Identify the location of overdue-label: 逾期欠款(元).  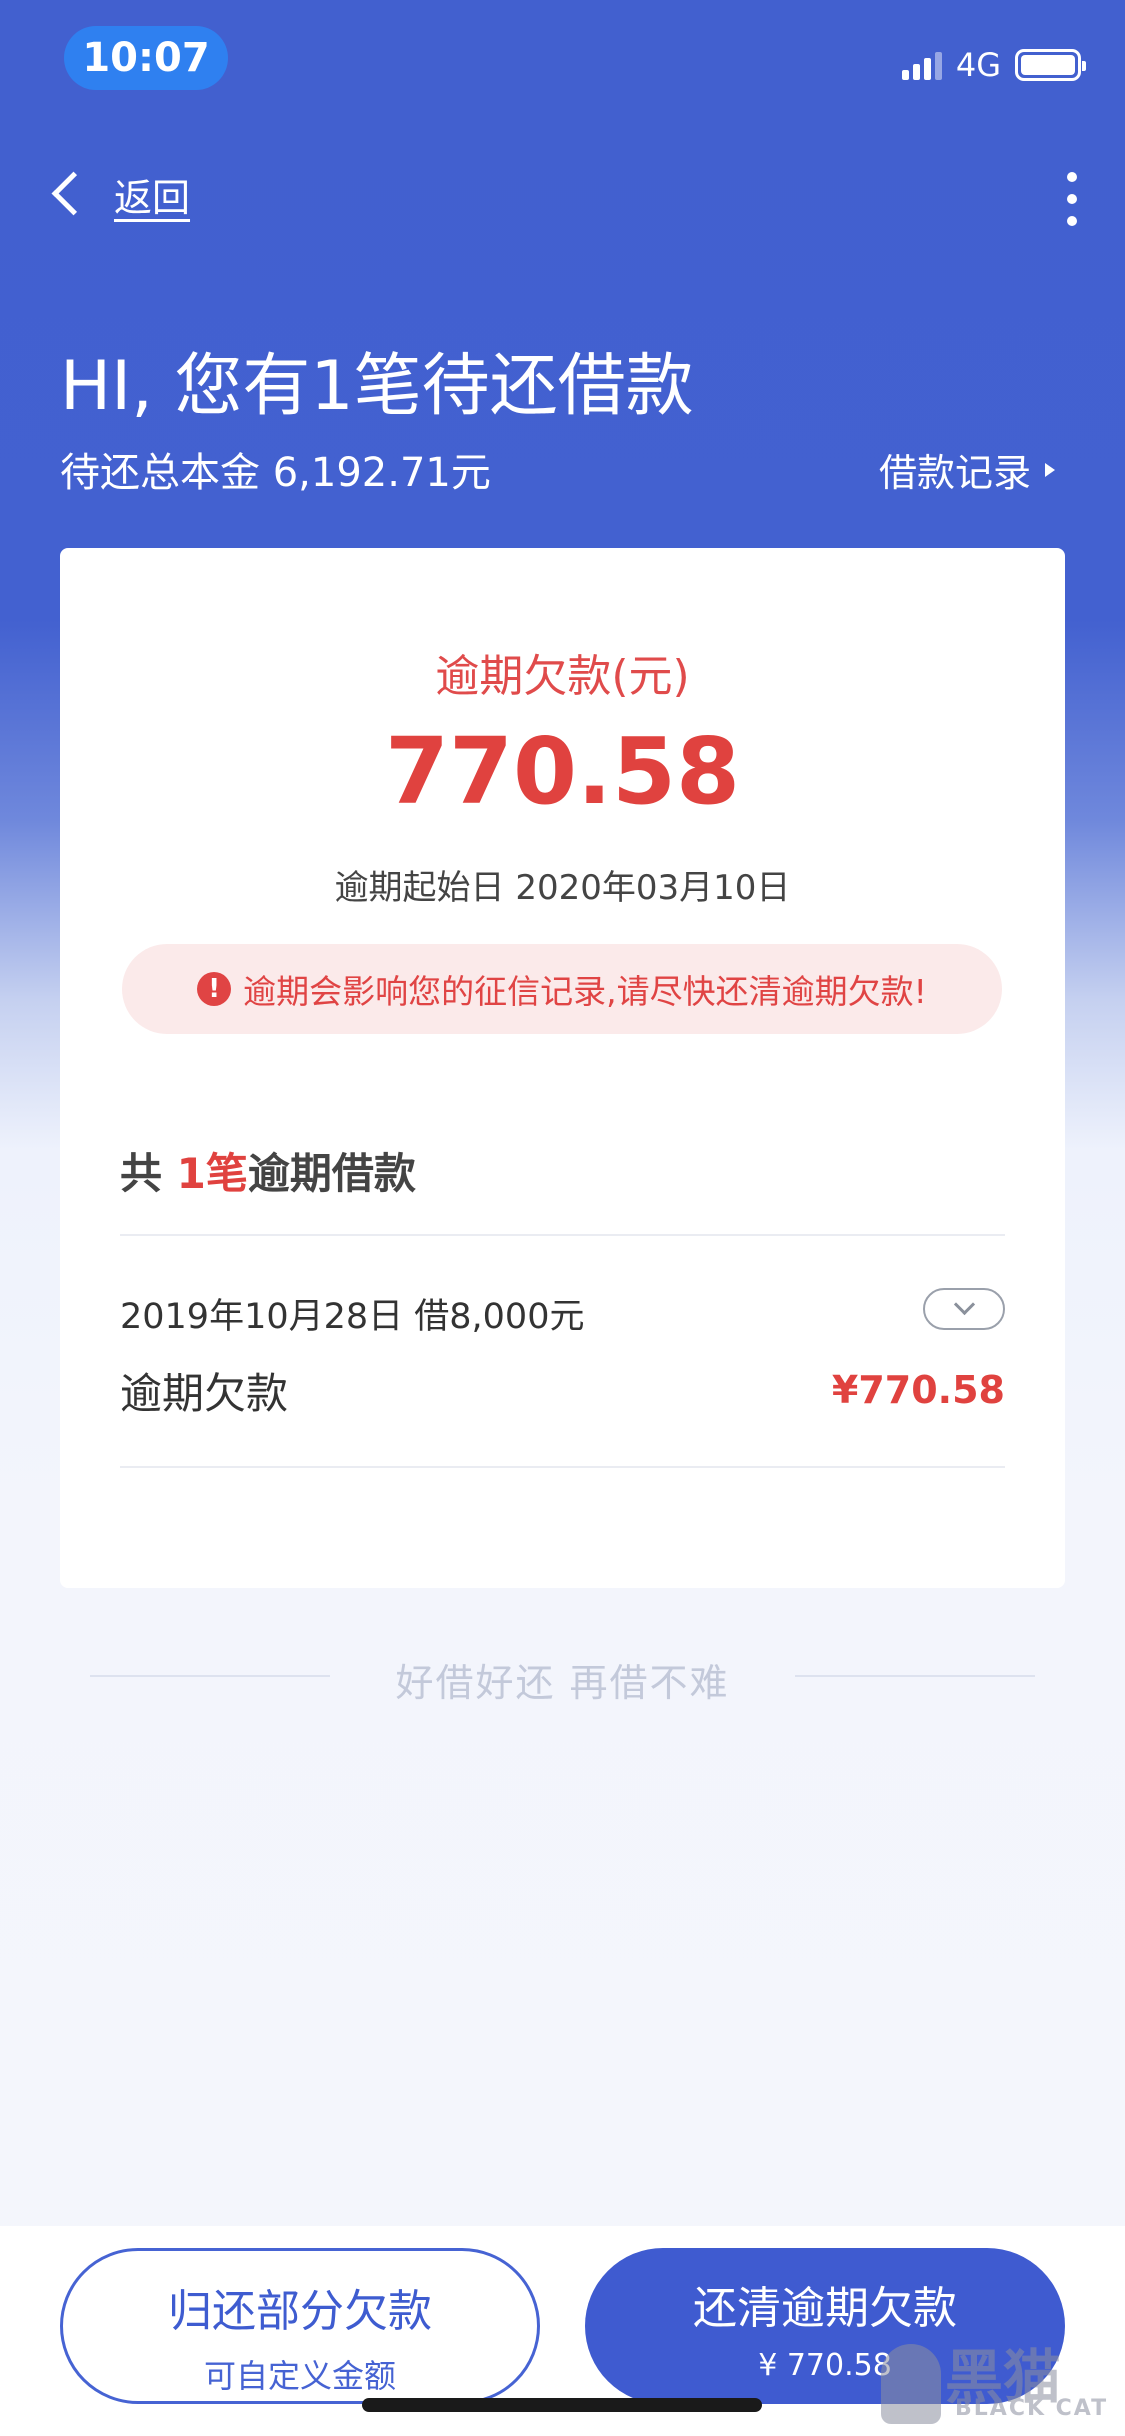
(562, 676).